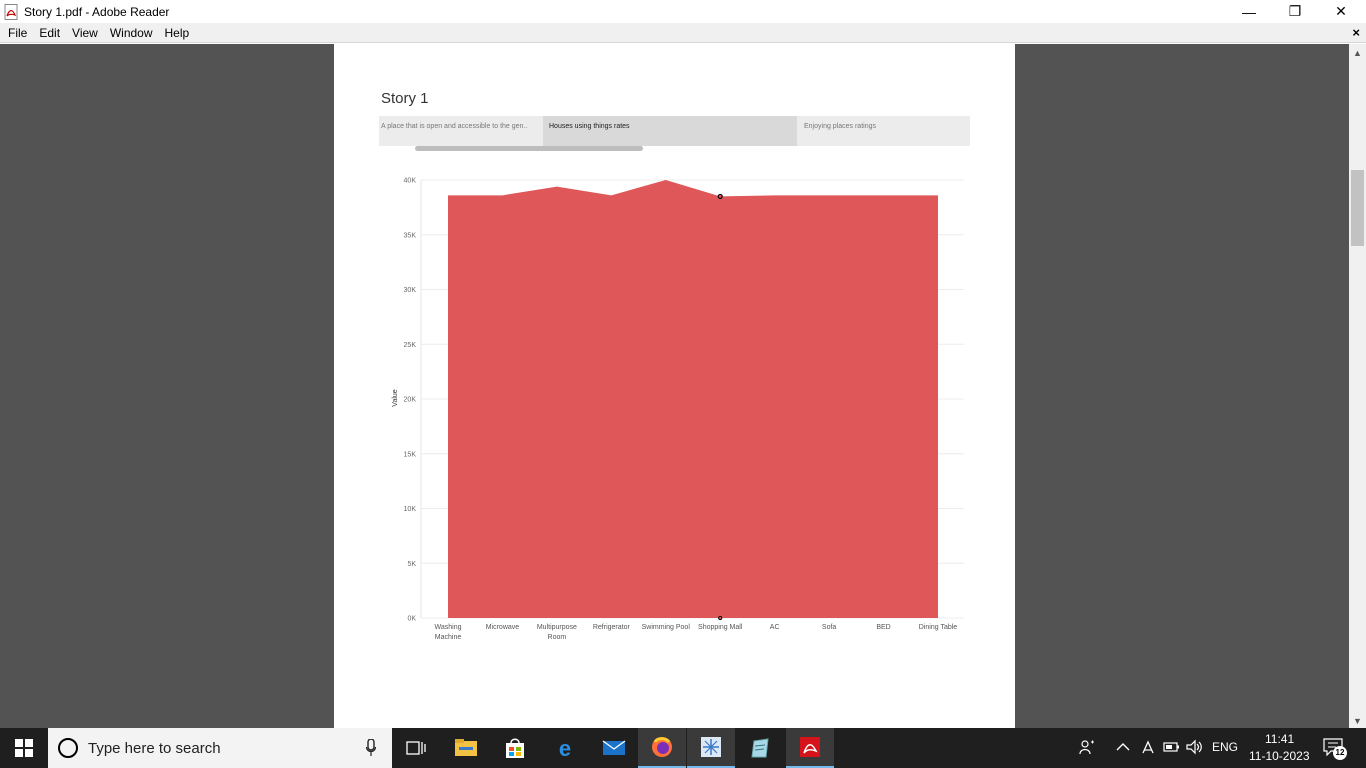  Describe the element at coordinates (410, 345) in the screenshot. I see `y-tick-label: 25K` at that location.